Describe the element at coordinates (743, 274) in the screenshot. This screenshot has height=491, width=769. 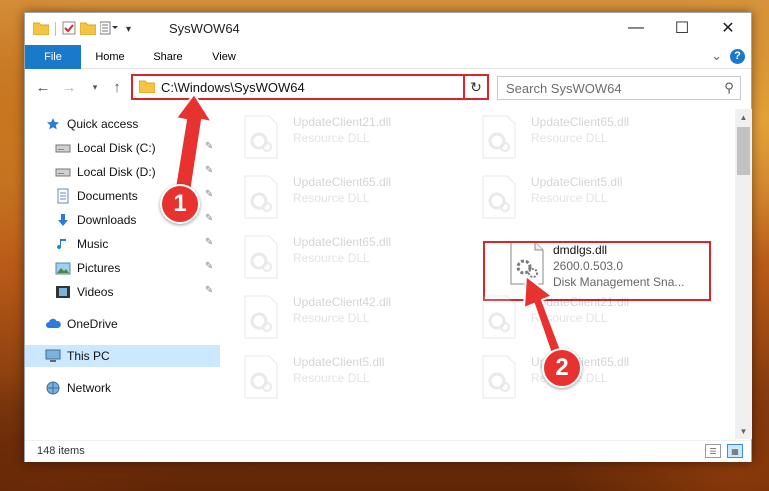
I see `vertical-scrollbar: ▲ ▼` at that location.